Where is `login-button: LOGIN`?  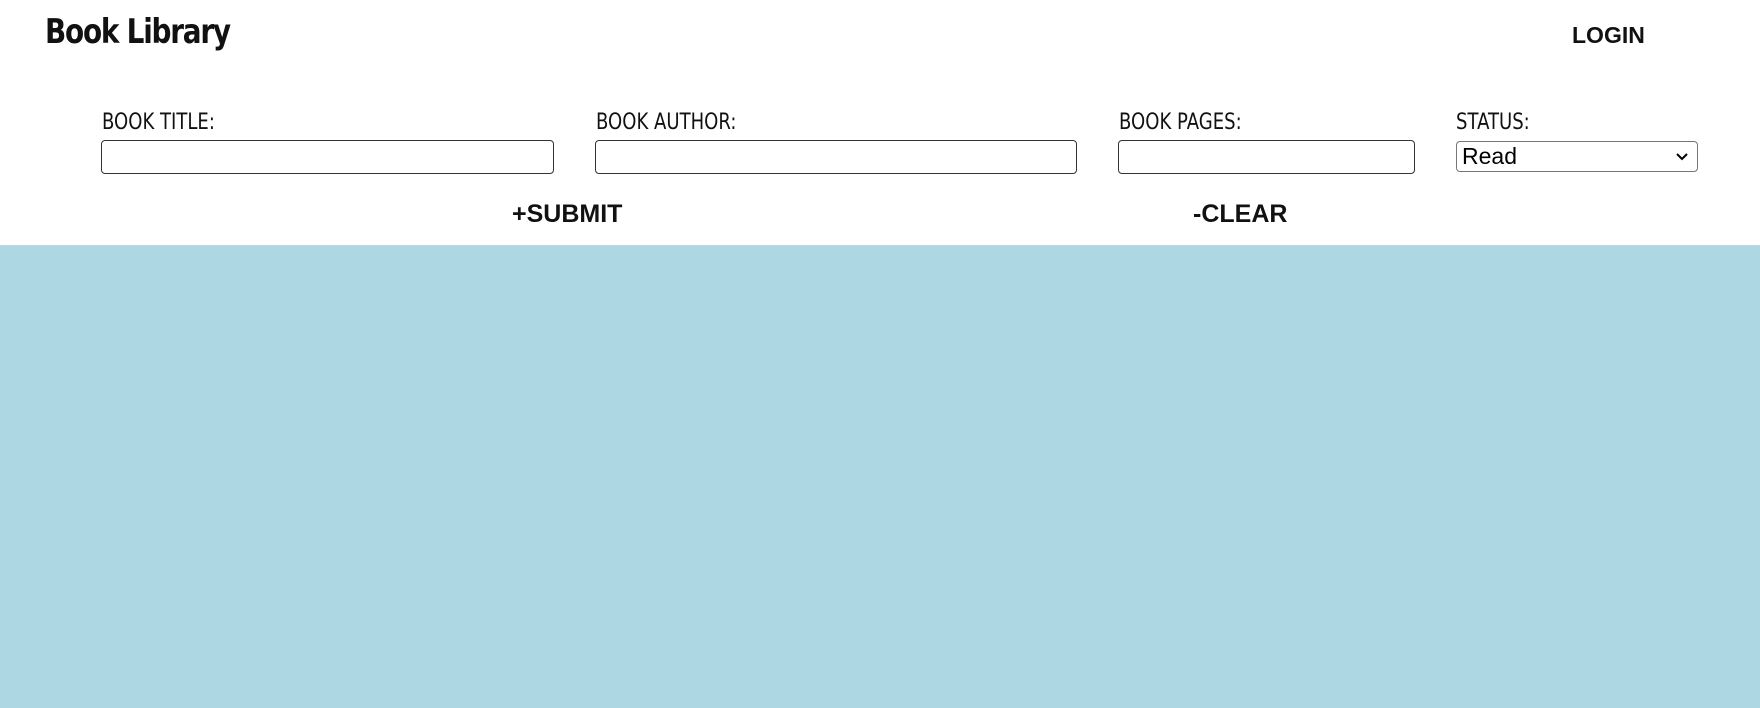 login-button: LOGIN is located at coordinates (1608, 35).